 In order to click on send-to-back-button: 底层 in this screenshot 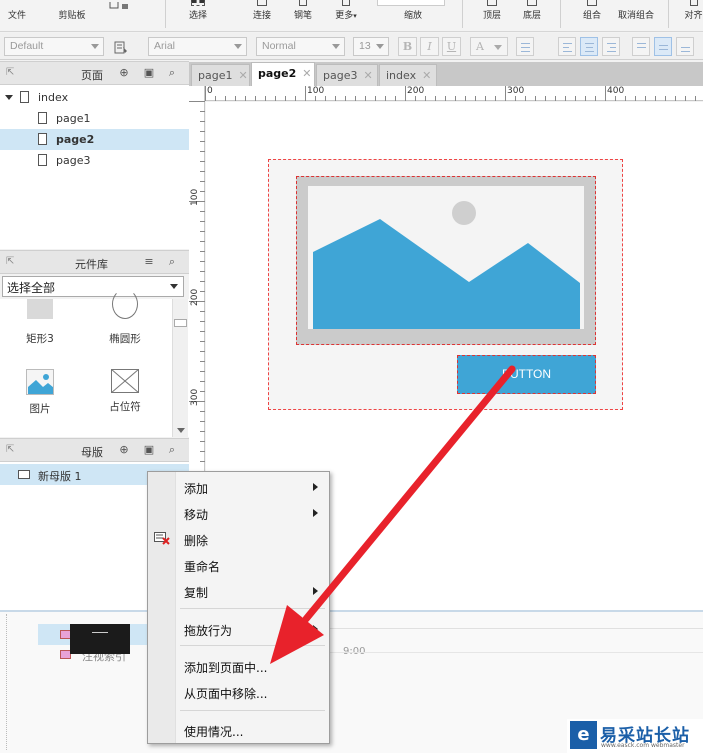, I will do `click(532, 16)`.